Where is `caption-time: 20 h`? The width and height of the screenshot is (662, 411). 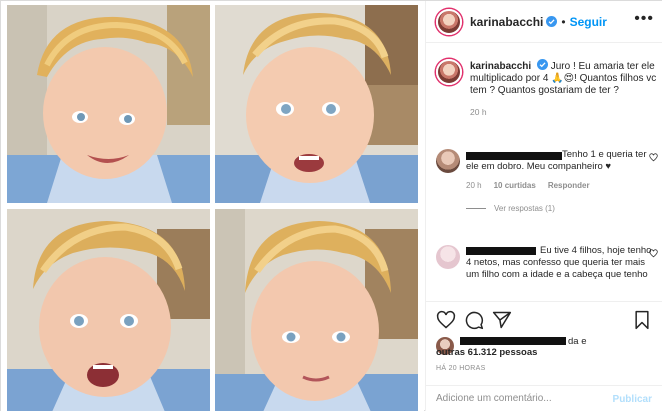 caption-time: 20 h is located at coordinates (478, 112).